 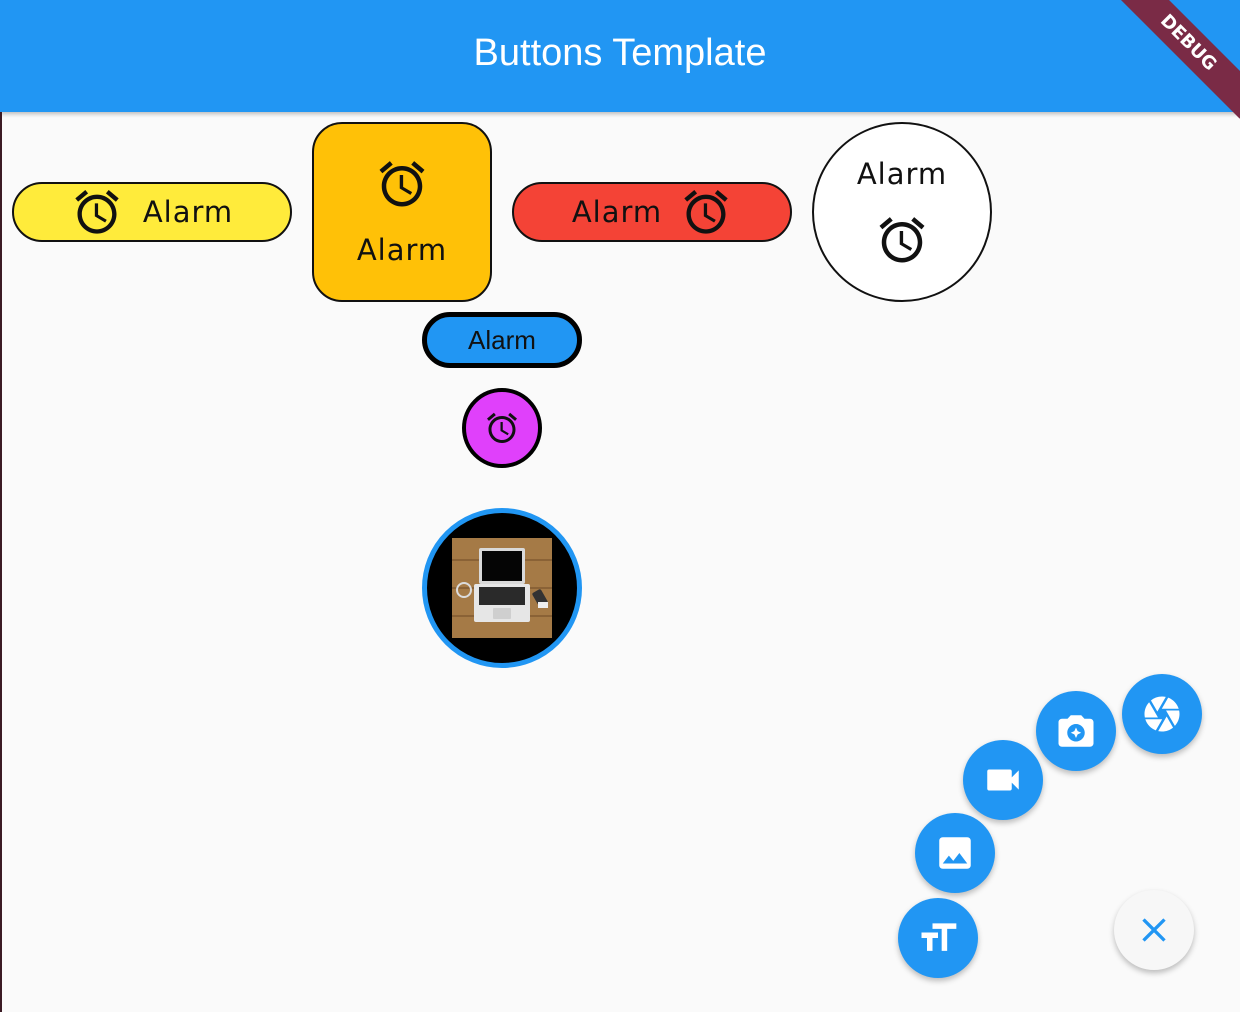 I want to click on app-bar: Buttons Template, so click(x=620, y=56).